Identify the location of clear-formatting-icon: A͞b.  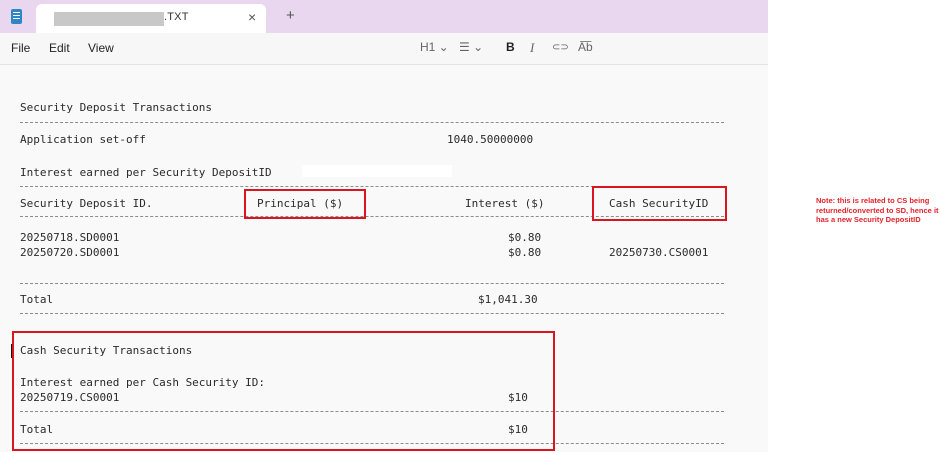
(585, 47).